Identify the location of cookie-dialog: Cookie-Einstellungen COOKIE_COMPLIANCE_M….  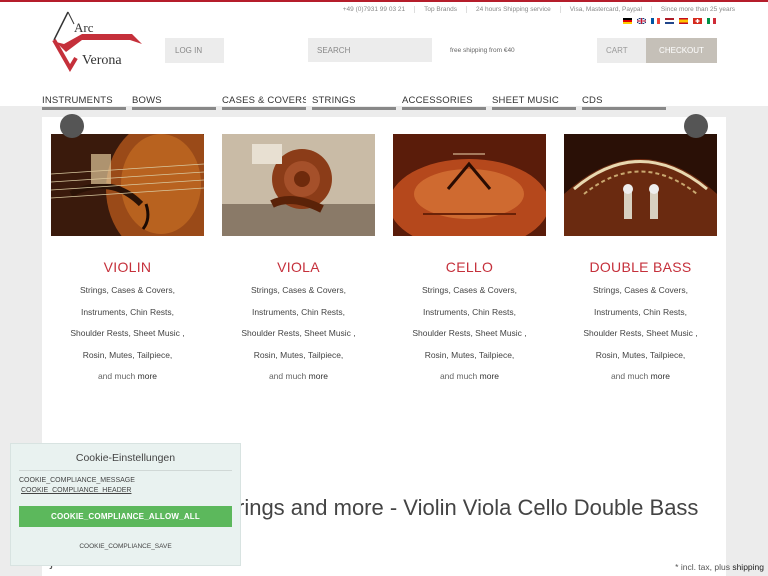
(125, 504).